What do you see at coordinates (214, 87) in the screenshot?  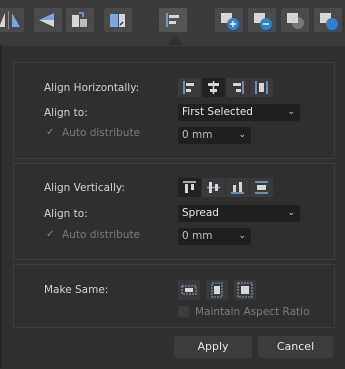 I see `align-center-button` at bounding box center [214, 87].